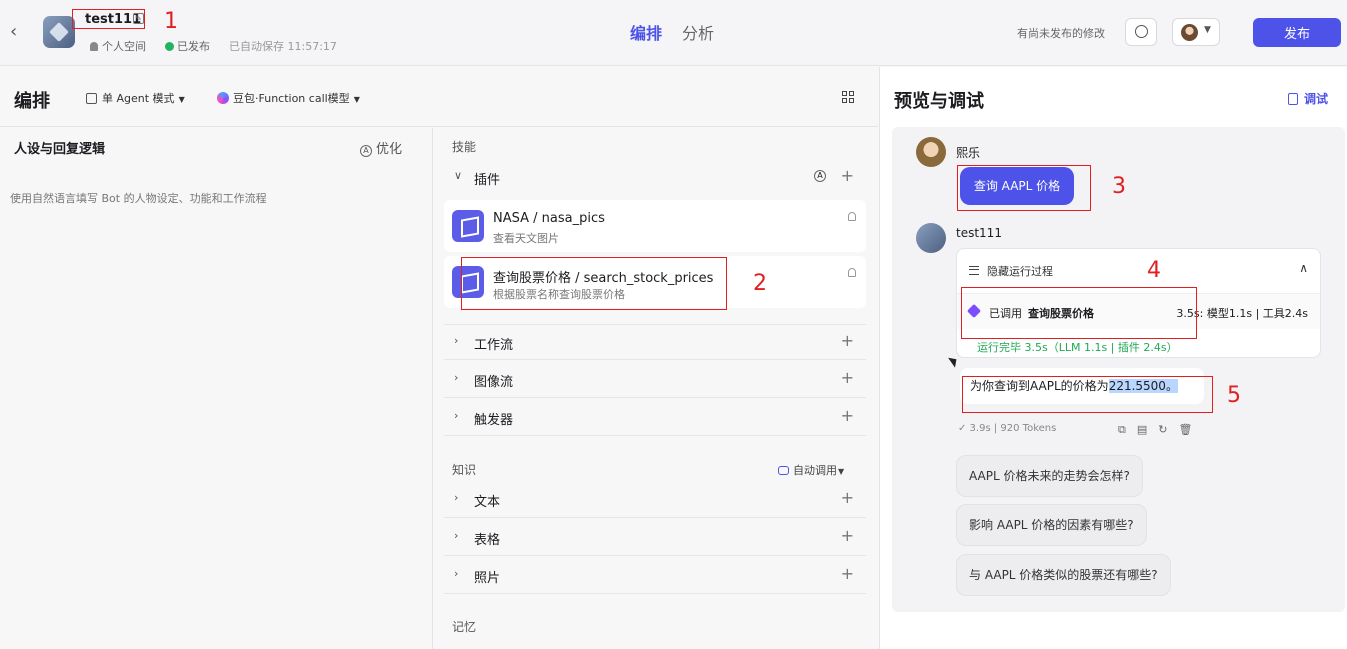  I want to click on agent-mode-label: 单 Agent 模式, so click(138, 98).